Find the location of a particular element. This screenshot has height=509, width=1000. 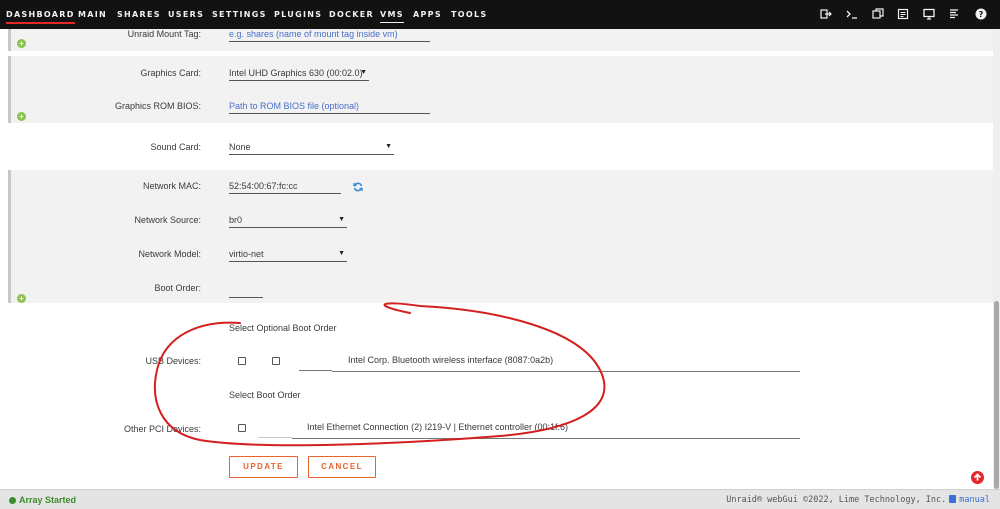

pci-devices-label: Other PCI Devices: is located at coordinates (162, 429).